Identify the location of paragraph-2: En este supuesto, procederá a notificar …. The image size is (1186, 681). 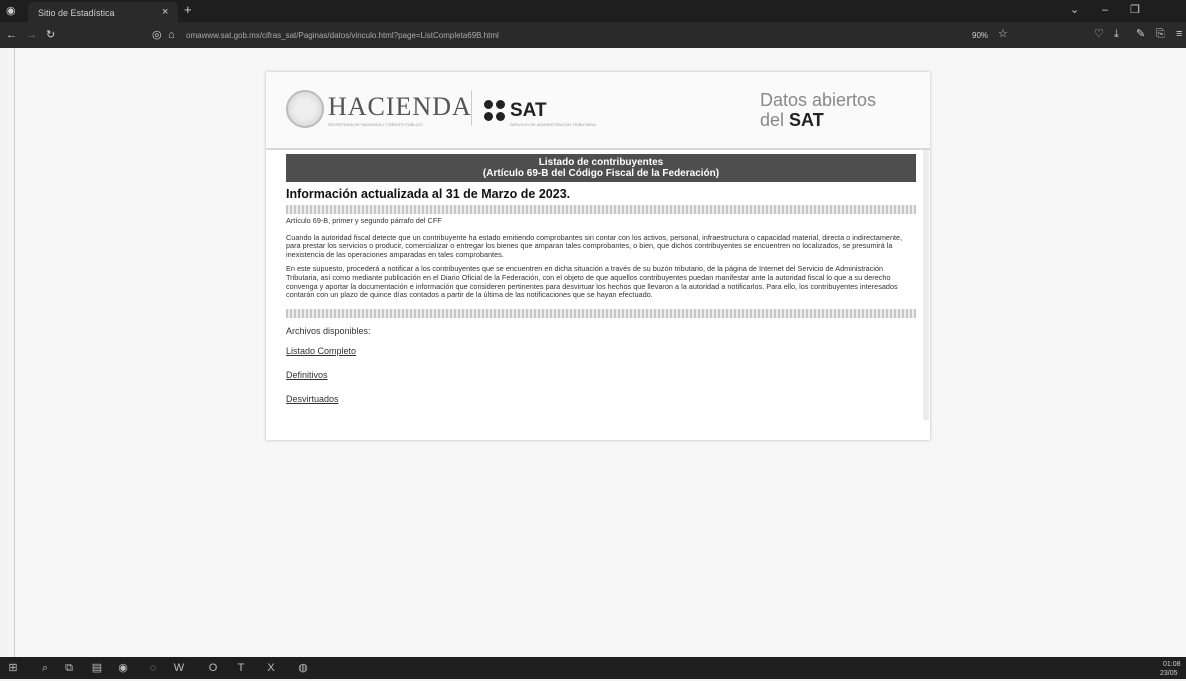
(592, 282).